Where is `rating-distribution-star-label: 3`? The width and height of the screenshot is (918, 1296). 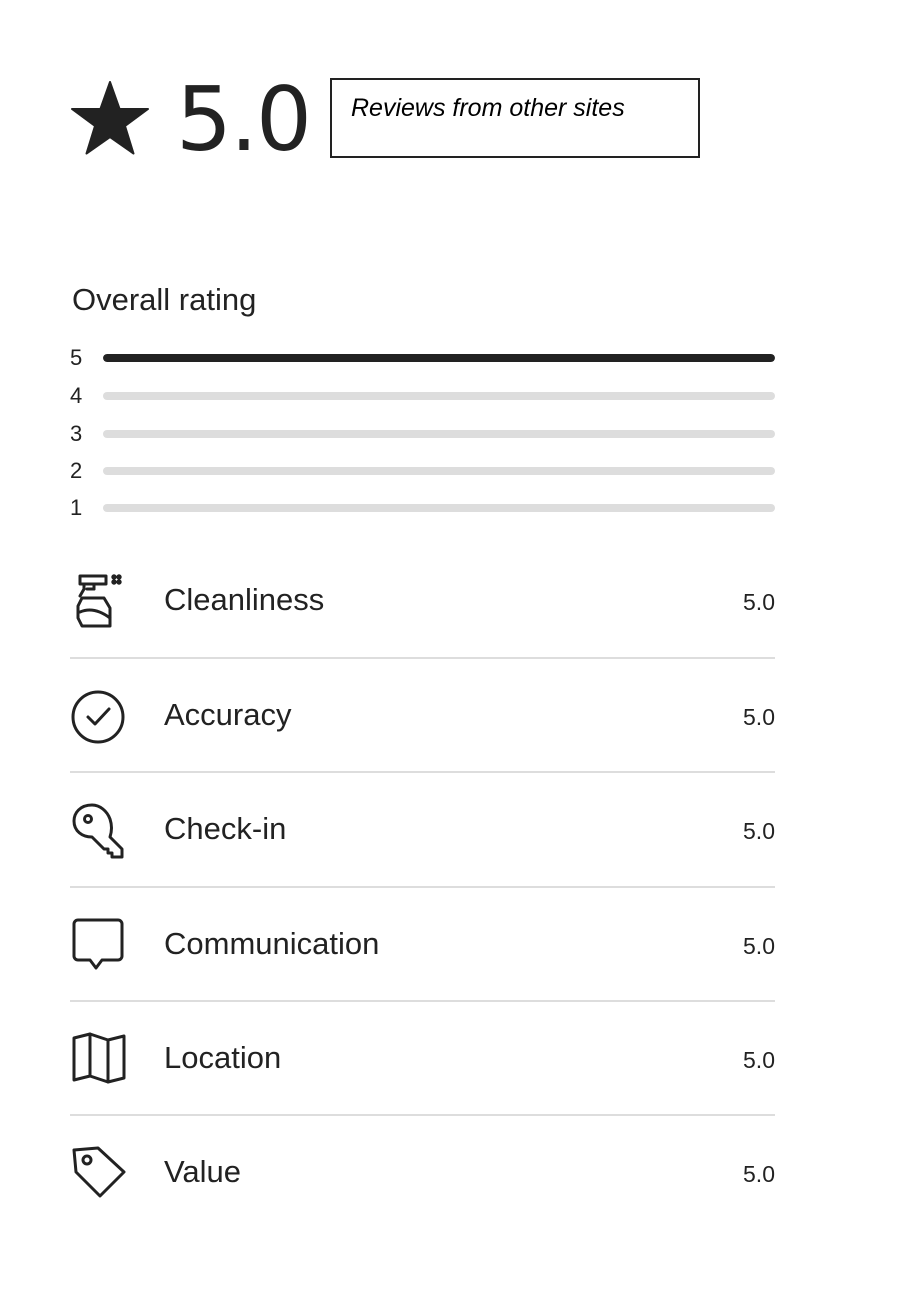
rating-distribution-star-label: 3 is located at coordinates (76, 433).